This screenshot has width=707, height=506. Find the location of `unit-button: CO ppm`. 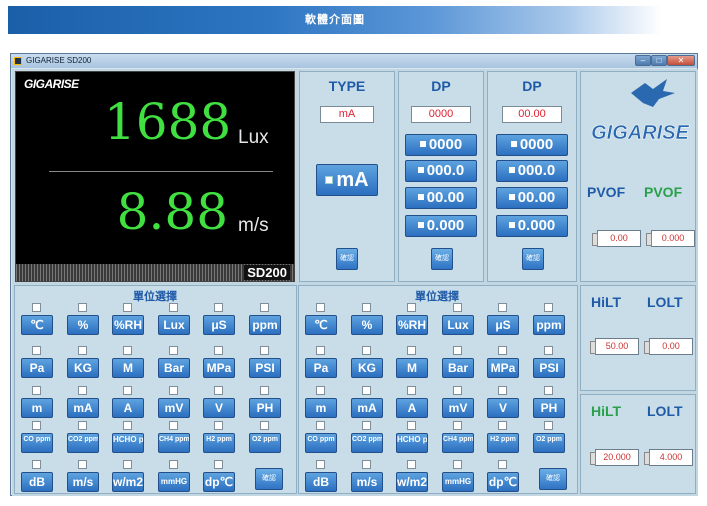

unit-button: CO ppm is located at coordinates (37, 443).